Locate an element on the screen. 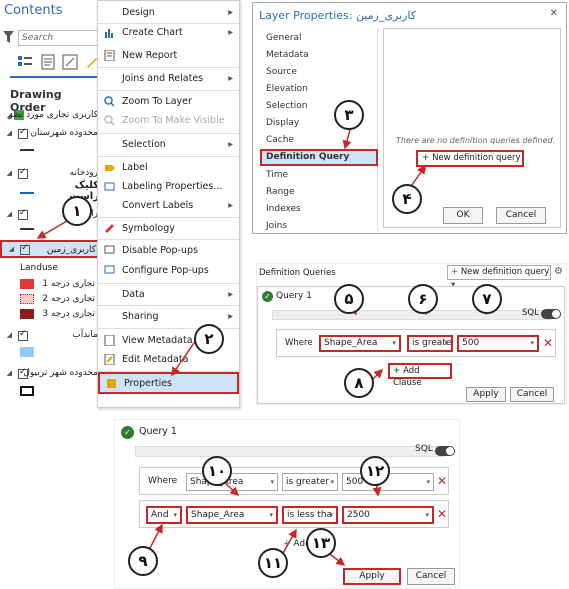 This screenshot has width=569, height=589. close-icon: ✕ is located at coordinates (554, 13).